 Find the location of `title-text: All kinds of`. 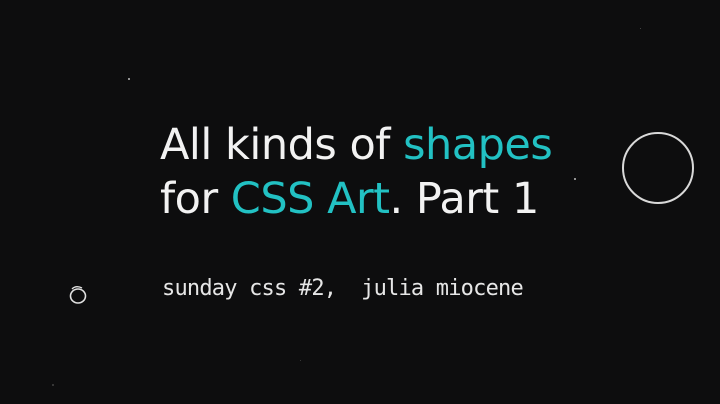

title-text: All kinds of is located at coordinates (282, 145).